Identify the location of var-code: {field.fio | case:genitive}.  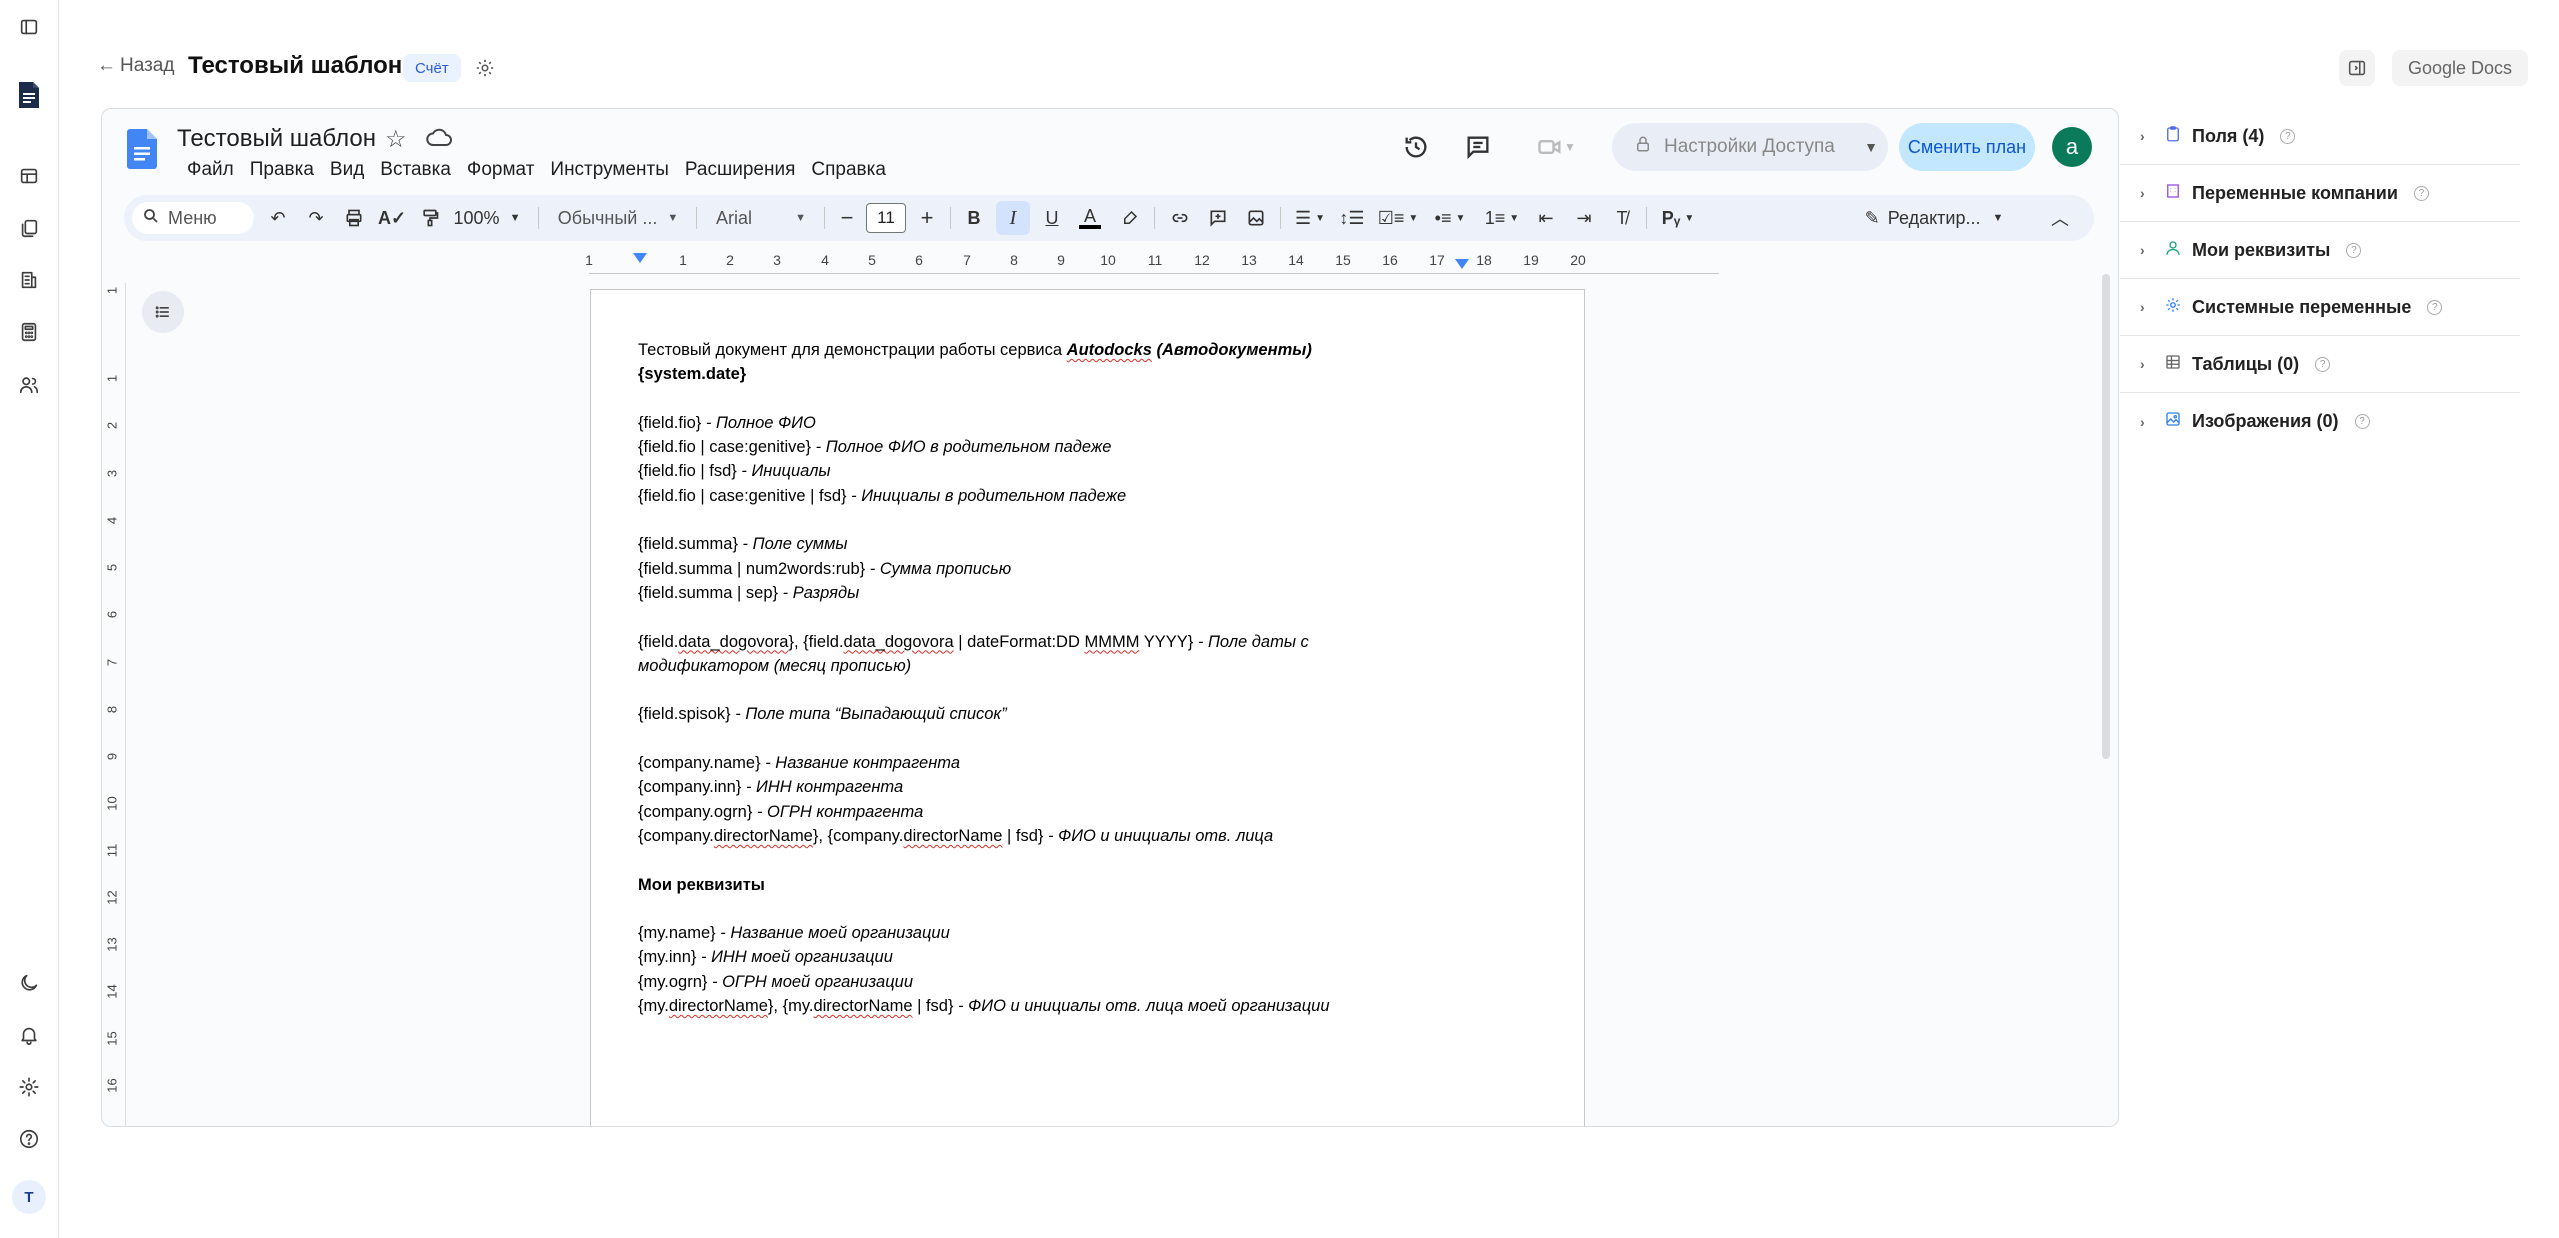
(725, 447).